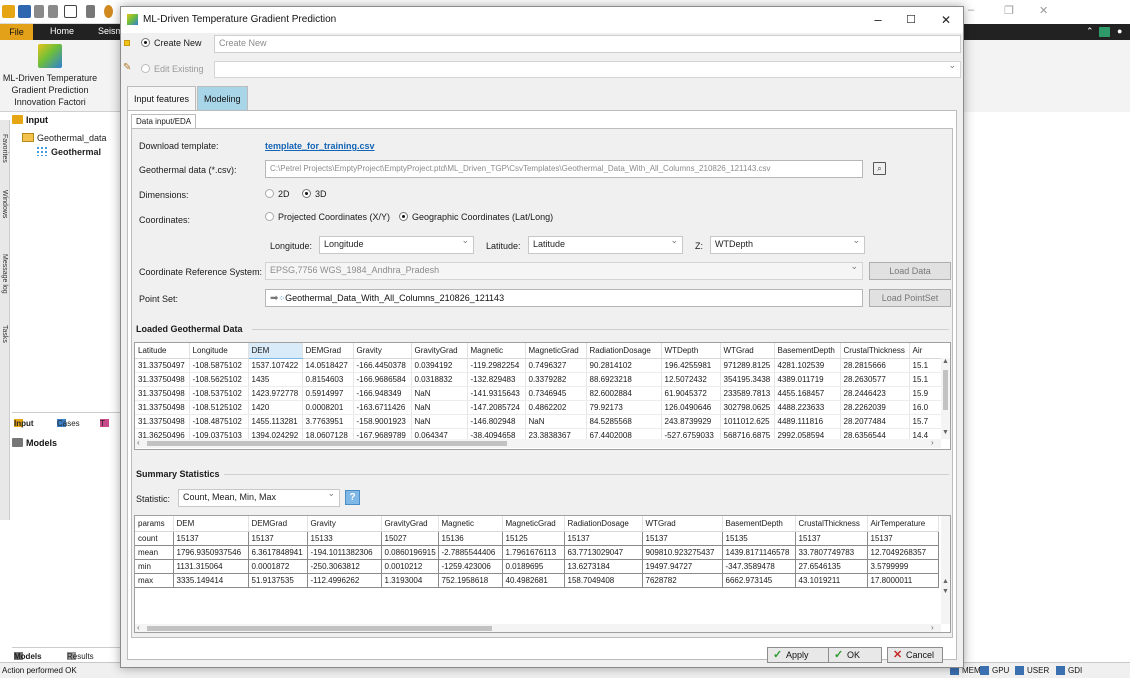 The height and width of the screenshot is (678, 1130). What do you see at coordinates (68, 151) in the screenshot?
I see `tree-item-geothermal-pointset: Geothermal` at bounding box center [68, 151].